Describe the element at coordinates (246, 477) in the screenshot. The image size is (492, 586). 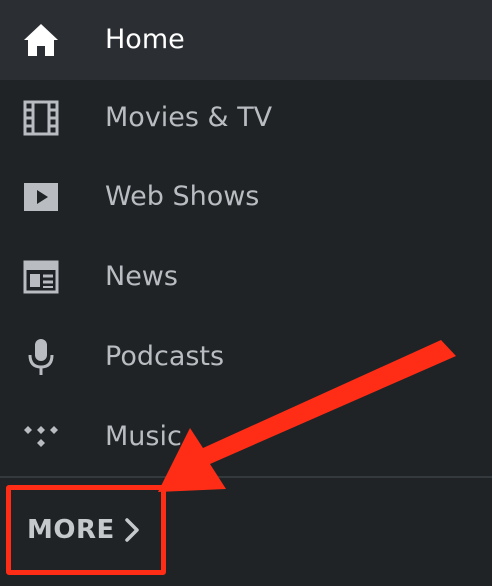
I see `divider` at that location.